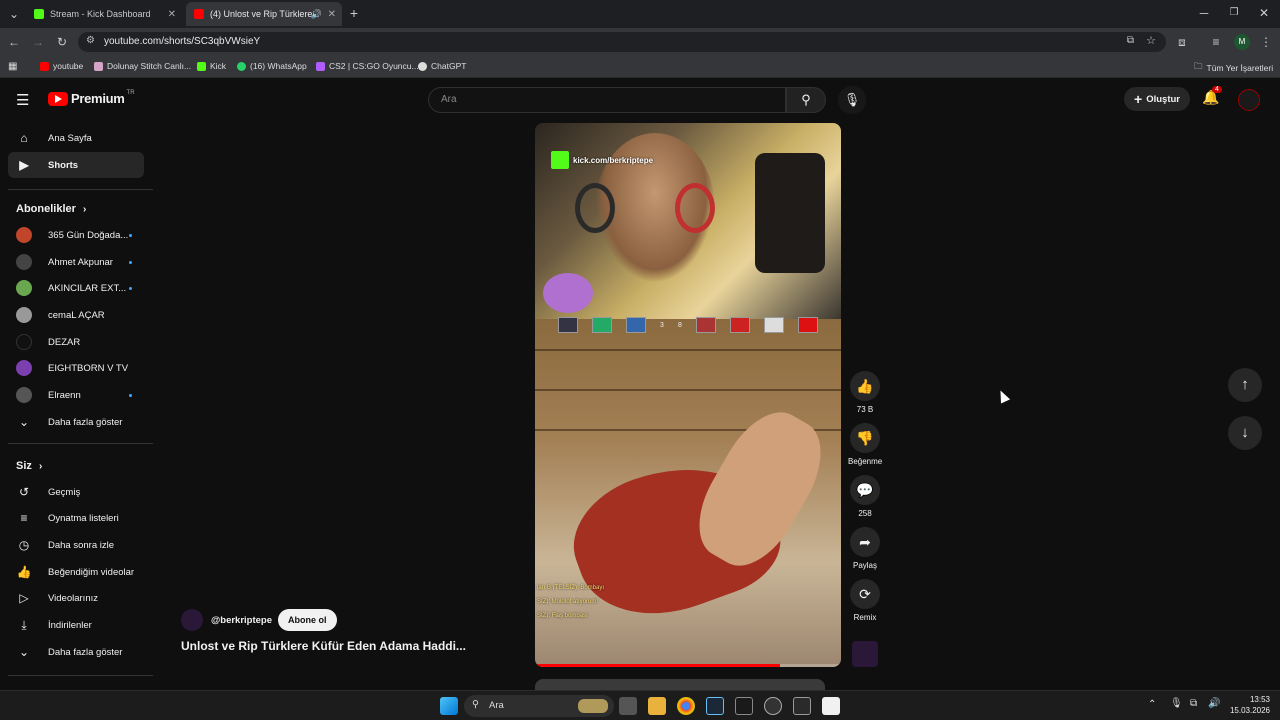  What do you see at coordinates (76, 652) in the screenshot?
I see `you-show-more: ⌄ Daha fazla göster` at bounding box center [76, 652].